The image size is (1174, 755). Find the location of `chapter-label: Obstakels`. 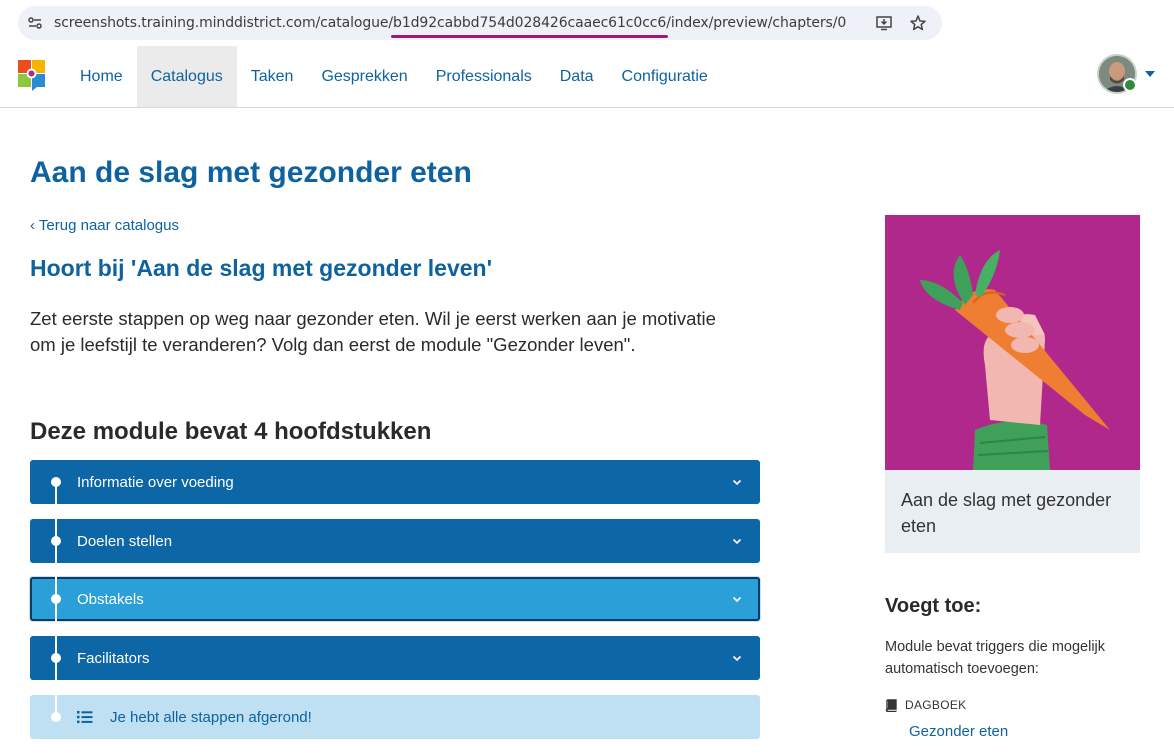

chapter-label: Obstakels is located at coordinates (110, 599).